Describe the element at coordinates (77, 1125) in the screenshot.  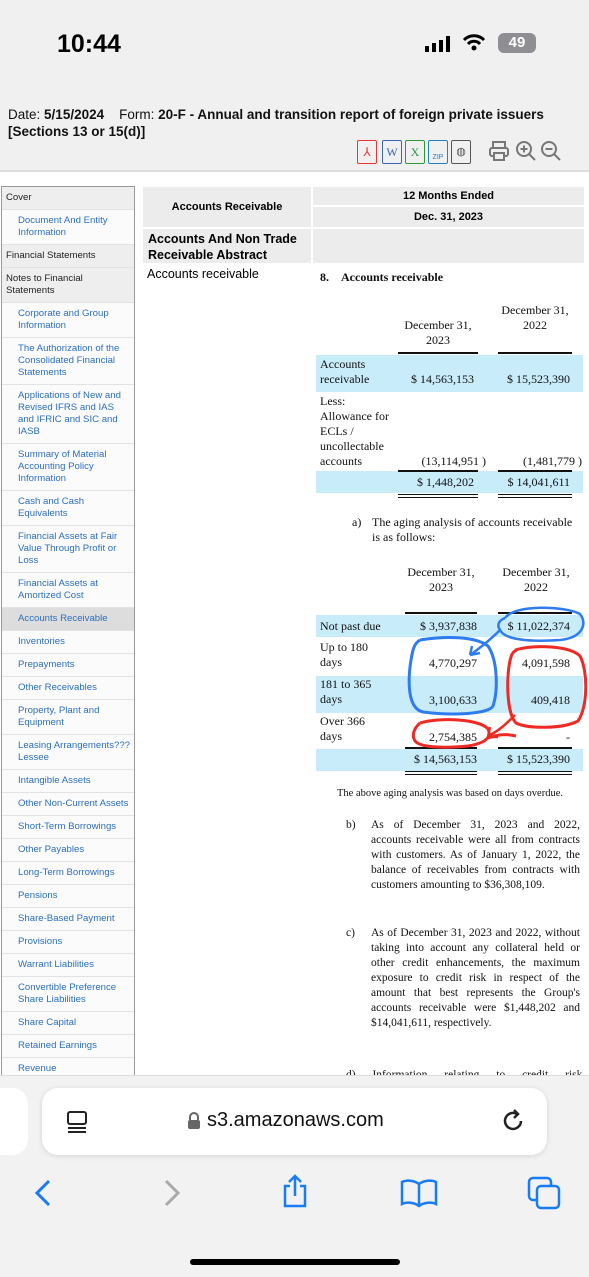
I see `tab-overview-icon` at that location.